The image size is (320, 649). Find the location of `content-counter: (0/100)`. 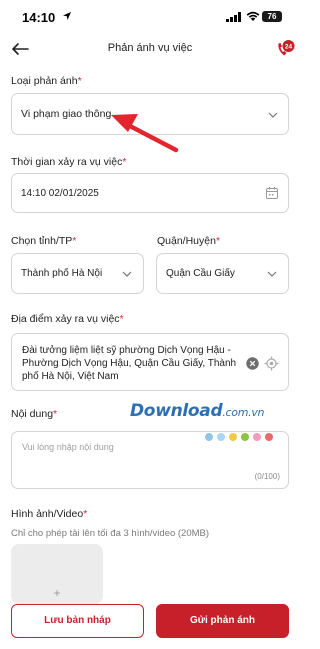

content-counter: (0/100) is located at coordinates (267, 476).